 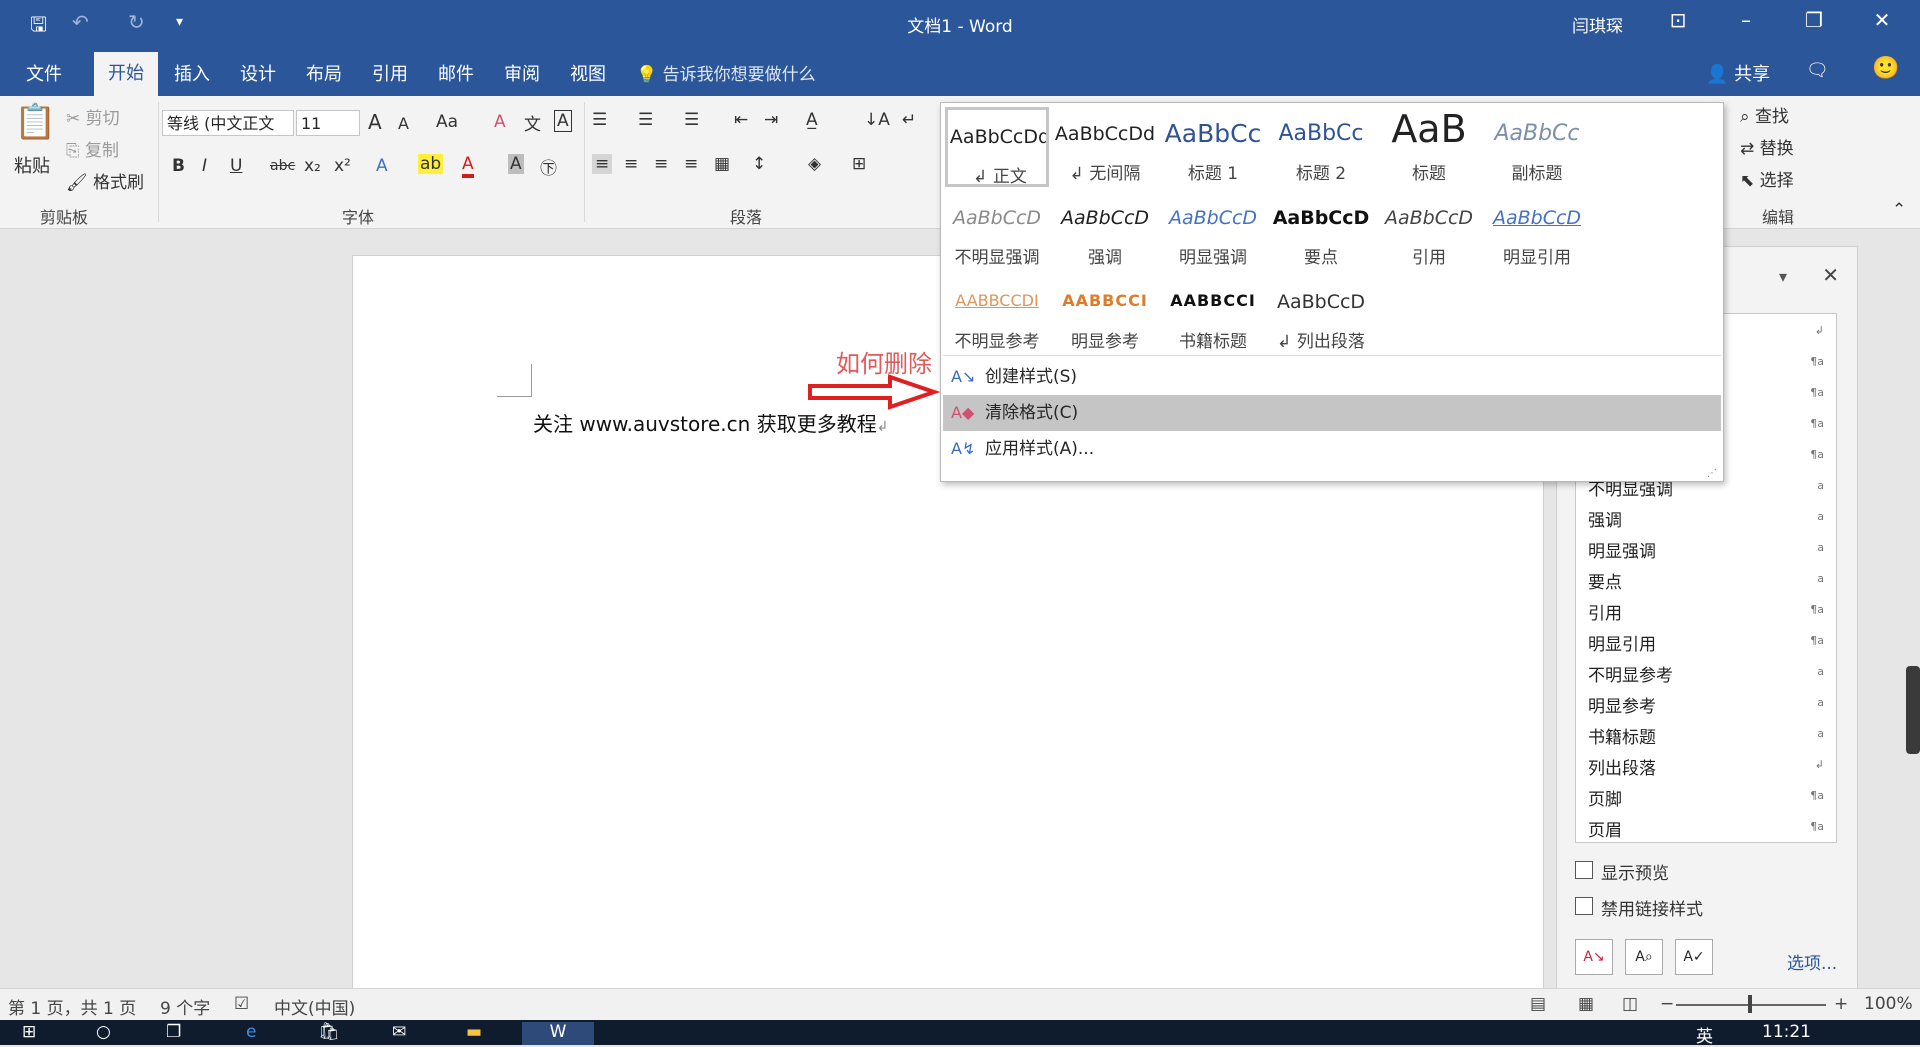 What do you see at coordinates (1429, 231) in the screenshot?
I see `style-quote: AaBbCcD 引用` at bounding box center [1429, 231].